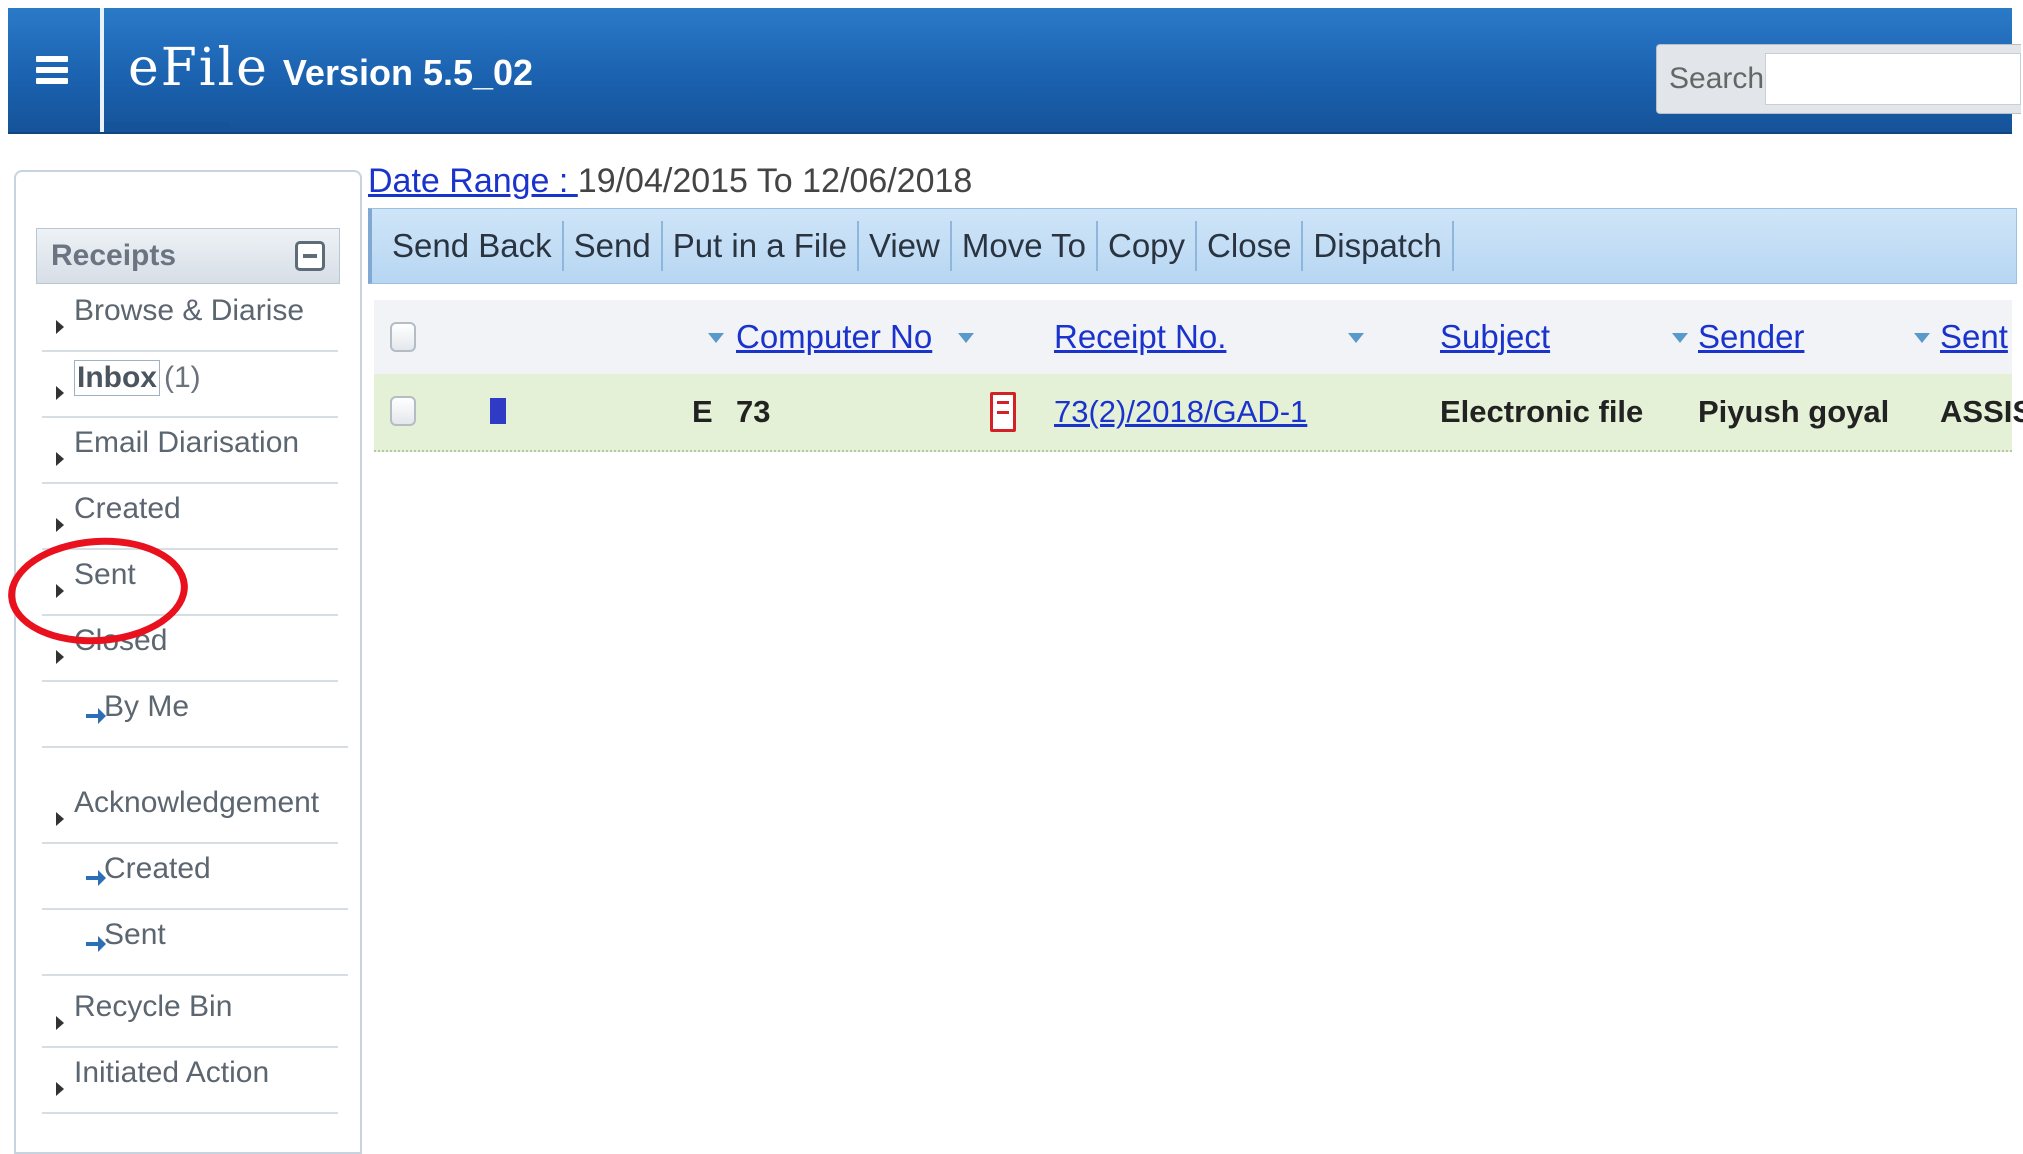 This screenshot has width=2023, height=1154. I want to click on view-button: View, so click(905, 246).